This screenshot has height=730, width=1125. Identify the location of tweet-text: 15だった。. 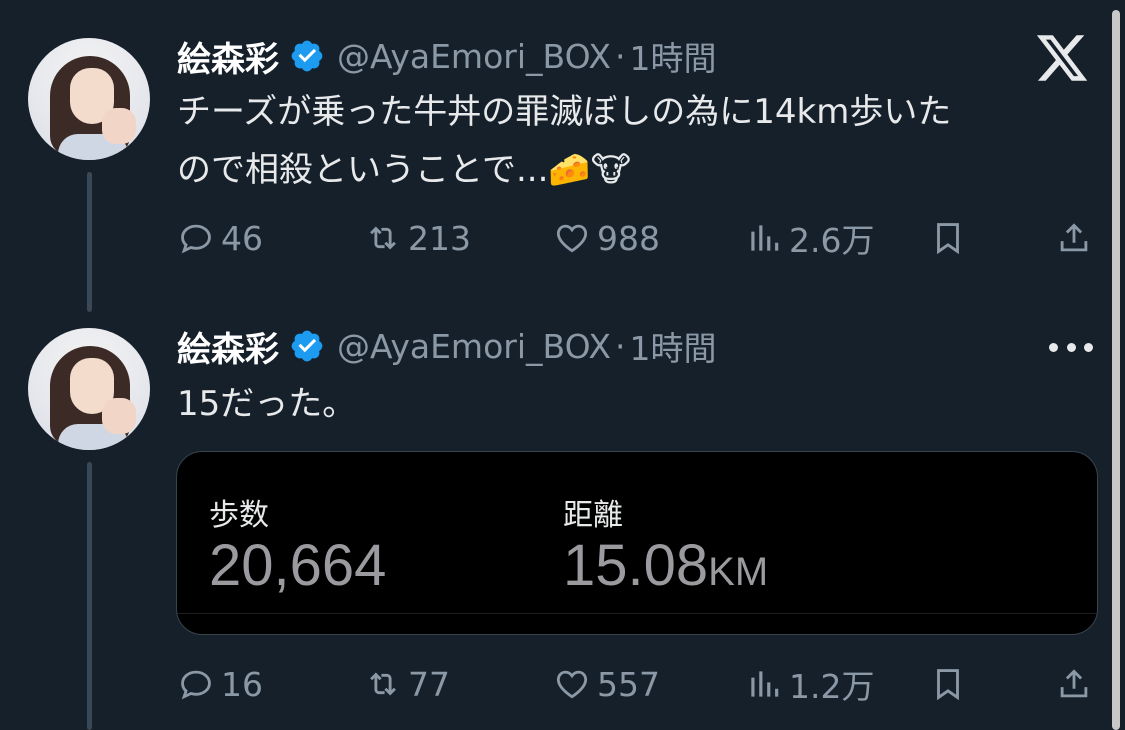
(627, 404).